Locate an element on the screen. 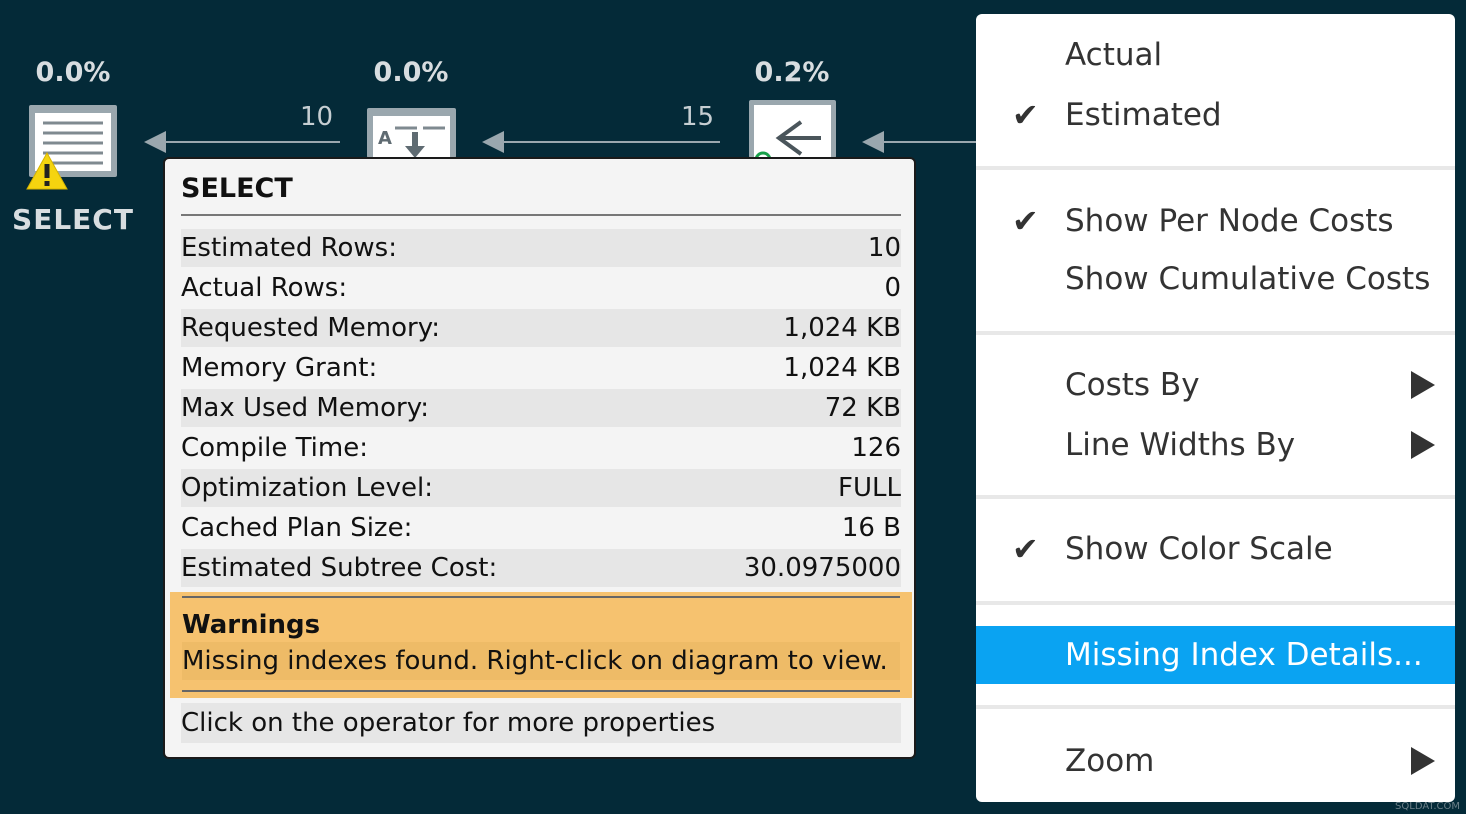 Image resolution: width=1466 pixels, height=814 pixels. property-value: 126 is located at coordinates (876, 448).